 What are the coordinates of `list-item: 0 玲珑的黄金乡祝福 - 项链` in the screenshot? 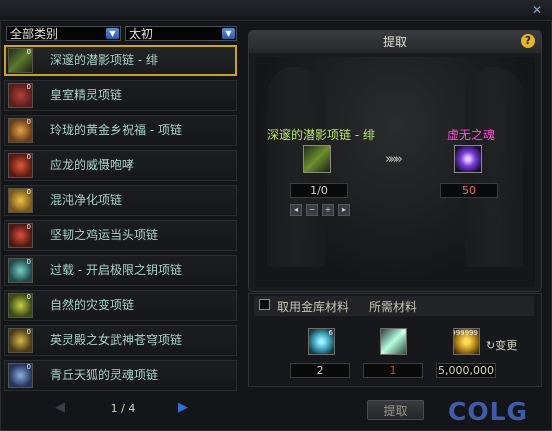 It's located at (120, 130).